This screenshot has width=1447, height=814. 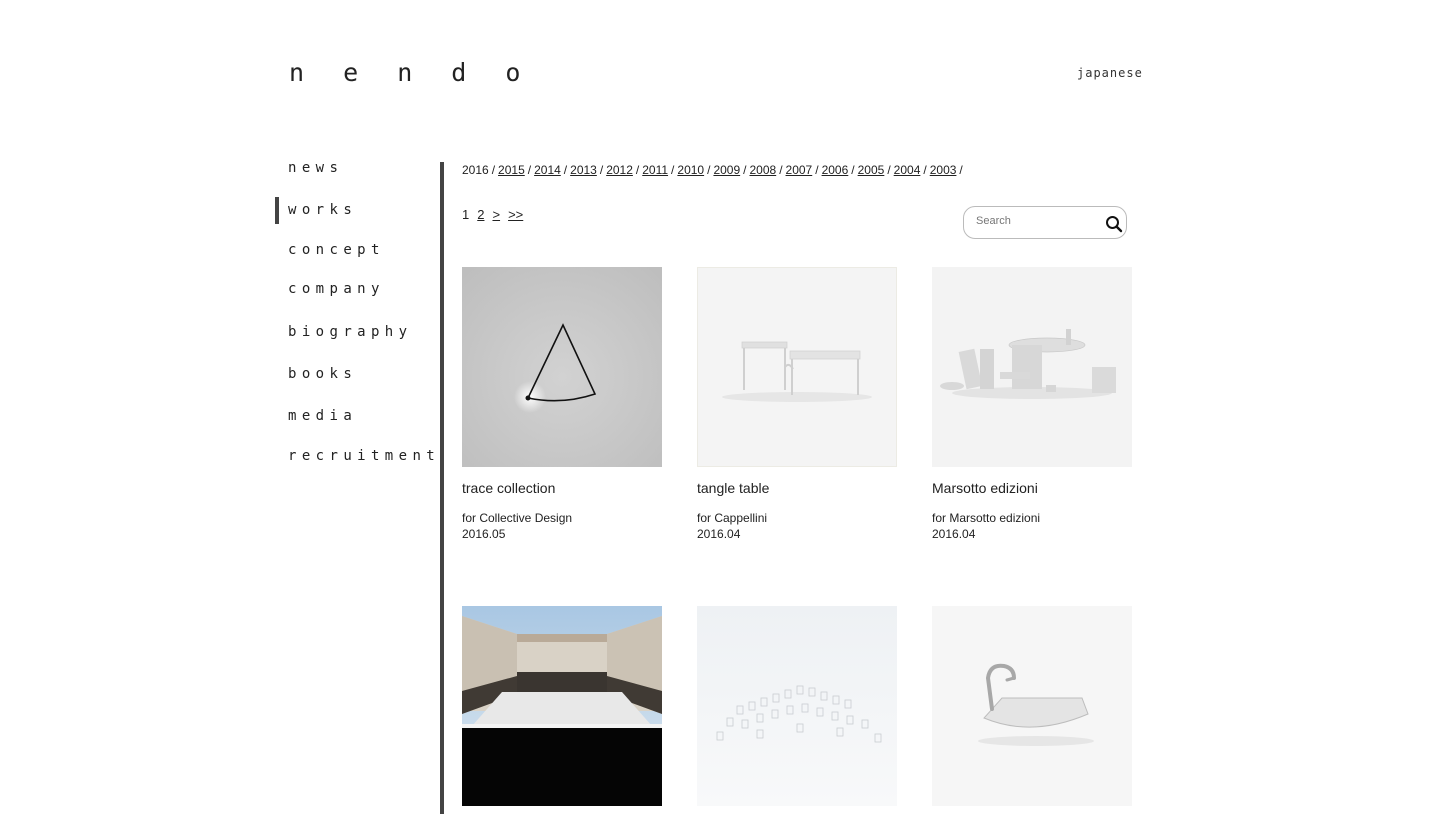 I want to click on work-thumbnail-courtyard-installation, so click(x=562, y=706).